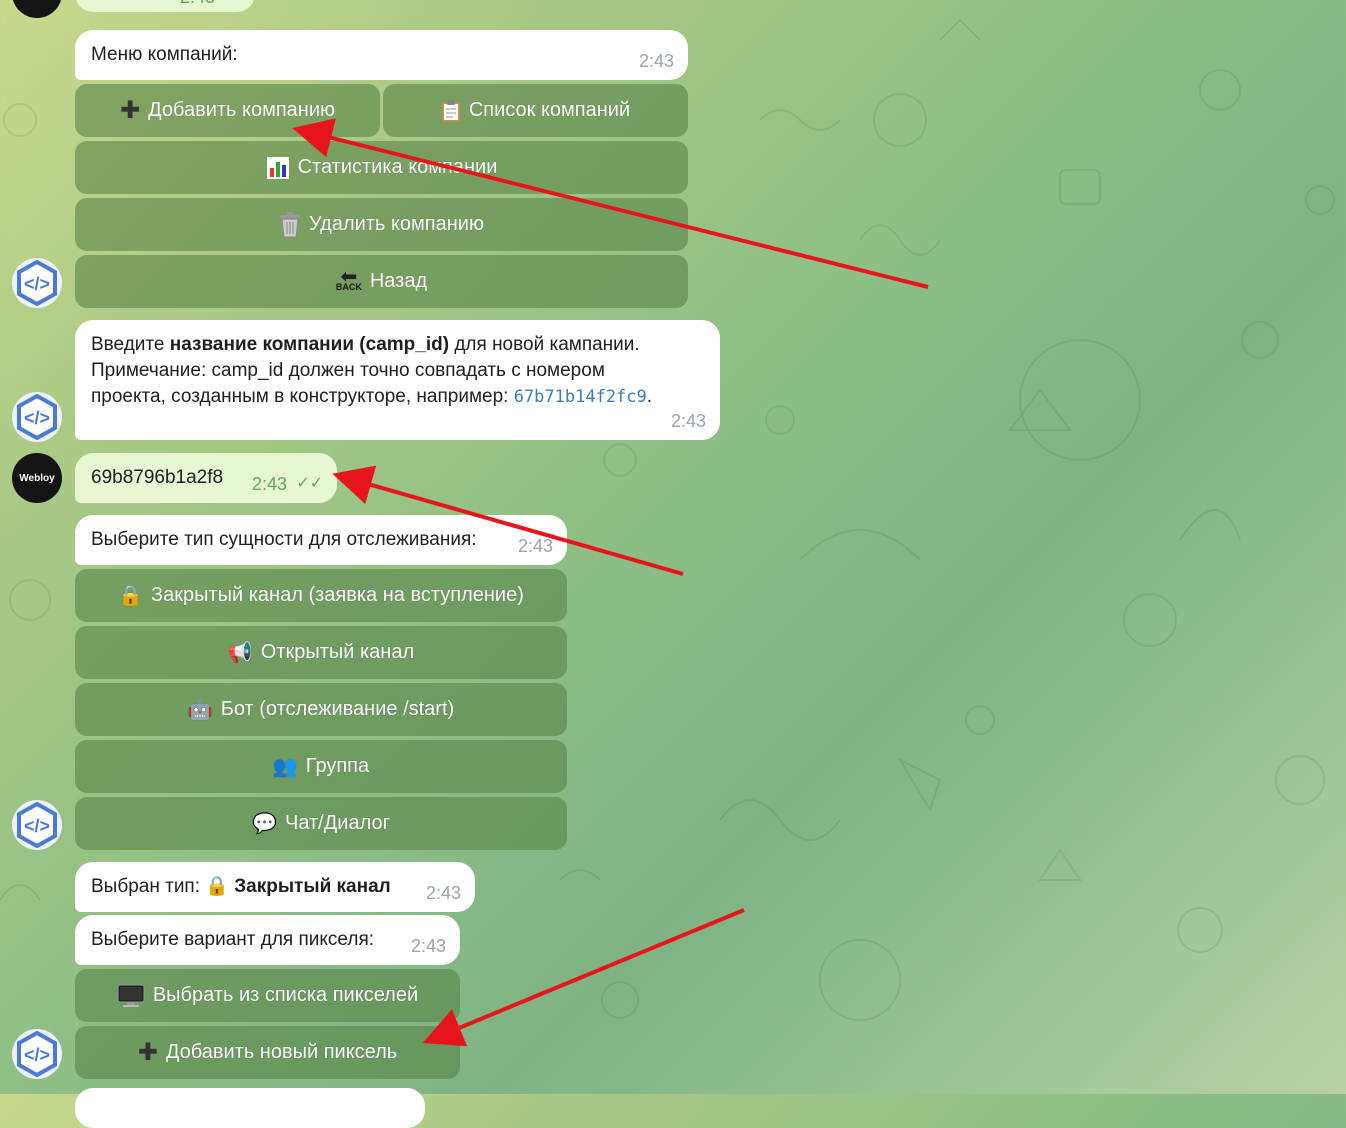  I want to click on arrow-to-add-pixel, so click(583, 977).